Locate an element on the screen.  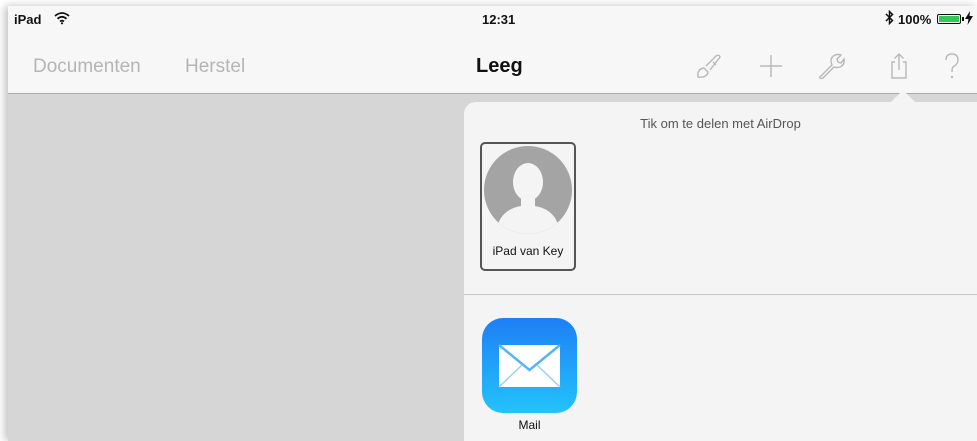
battery-tip is located at coordinates (963, 19).